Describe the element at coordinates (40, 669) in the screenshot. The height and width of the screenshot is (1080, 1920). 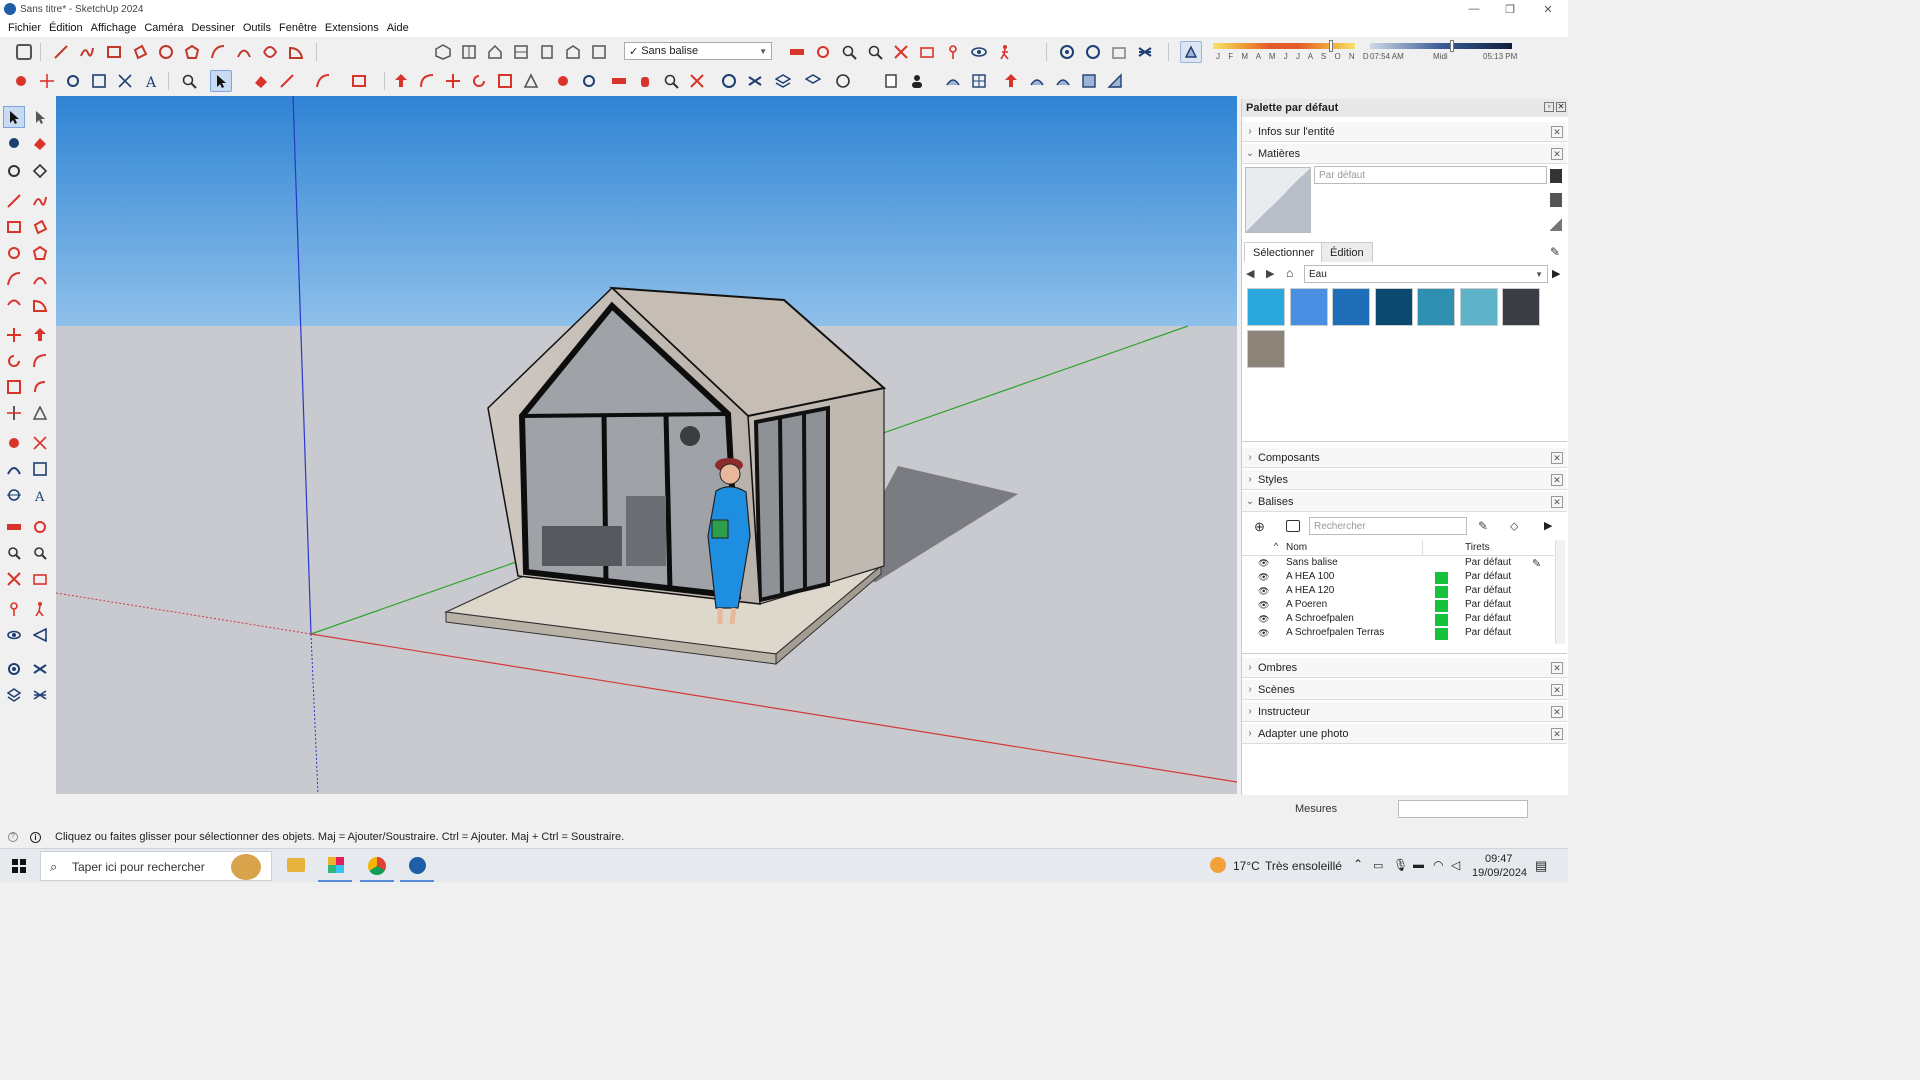
I see `tags-left` at that location.